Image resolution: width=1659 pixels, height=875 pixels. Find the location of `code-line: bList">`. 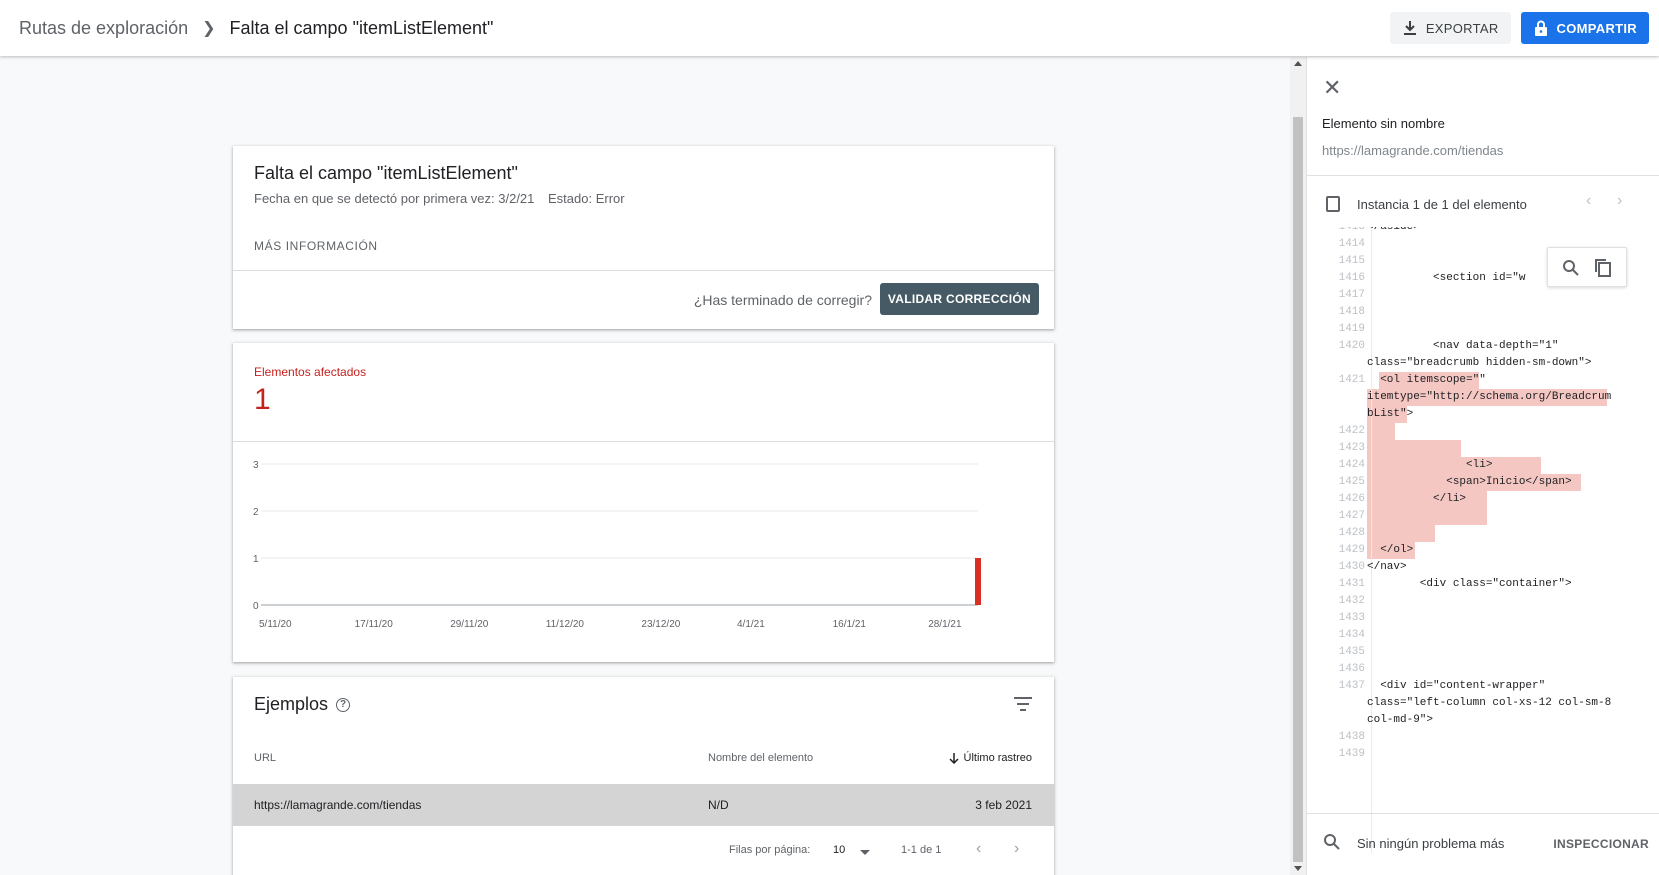

code-line: bList"> is located at coordinates (1390, 414).